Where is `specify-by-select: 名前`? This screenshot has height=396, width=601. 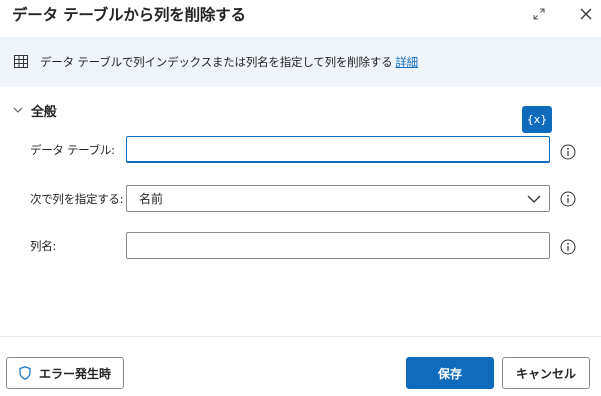 specify-by-select: 名前 is located at coordinates (338, 198).